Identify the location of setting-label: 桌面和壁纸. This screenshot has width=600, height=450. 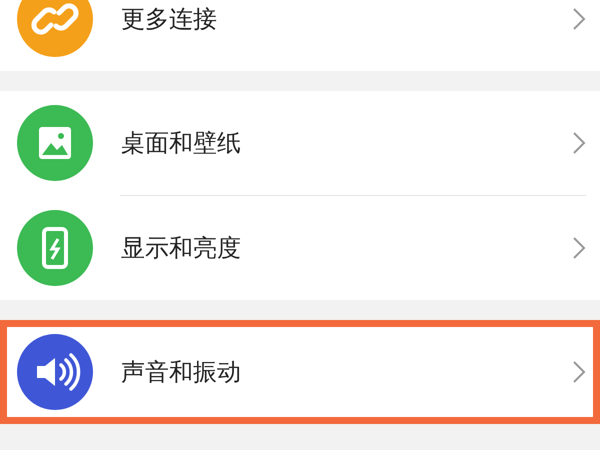
(346, 143).